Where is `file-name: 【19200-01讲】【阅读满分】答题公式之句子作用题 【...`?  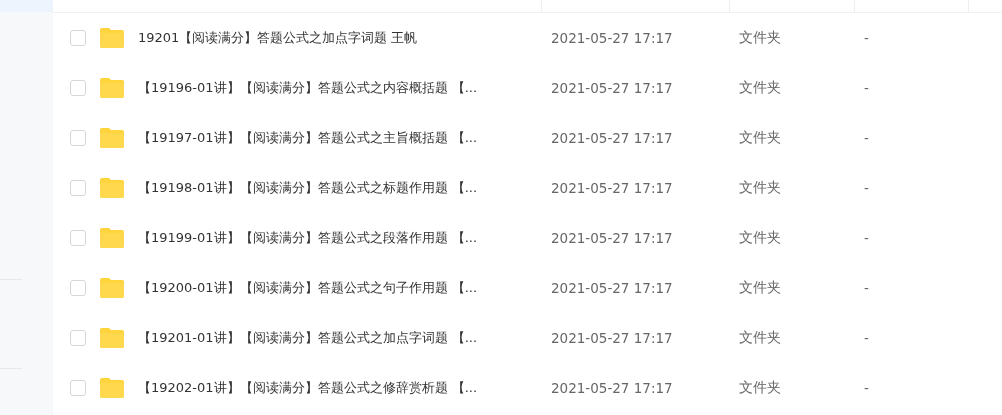
file-name: 【19200-01讲】【阅读满分】答题公式之句子作用题 【... is located at coordinates (344, 288).